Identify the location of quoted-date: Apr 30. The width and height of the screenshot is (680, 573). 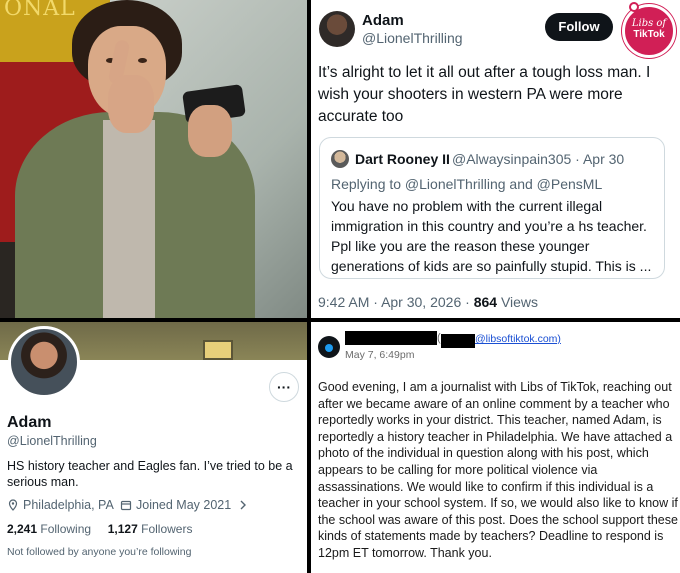
(603, 159).